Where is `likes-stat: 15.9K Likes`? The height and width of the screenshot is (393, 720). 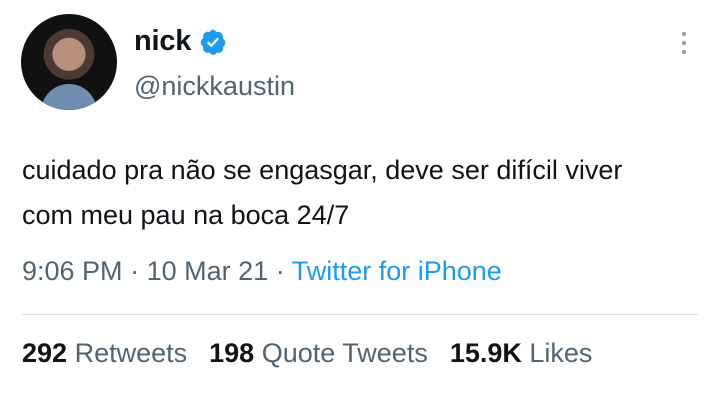
likes-stat: 15.9K Likes is located at coordinates (521, 353).